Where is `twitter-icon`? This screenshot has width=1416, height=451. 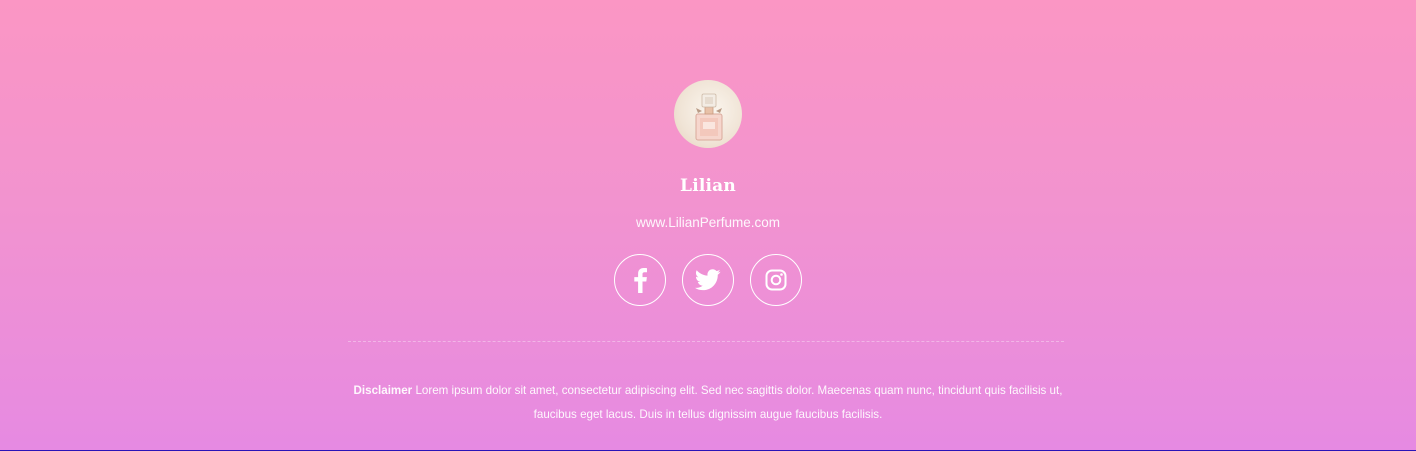 twitter-icon is located at coordinates (708, 280).